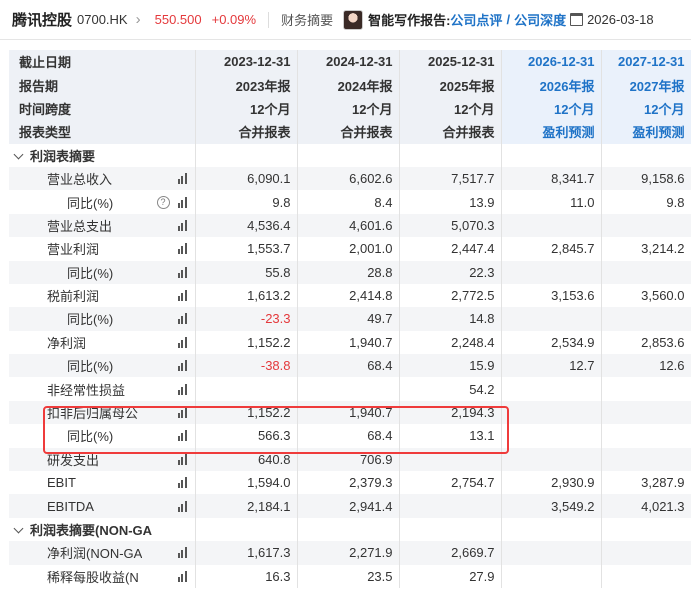  What do you see at coordinates (246, 178) in the screenshot?
I see `value-cell: 6,090.1` at bounding box center [246, 178].